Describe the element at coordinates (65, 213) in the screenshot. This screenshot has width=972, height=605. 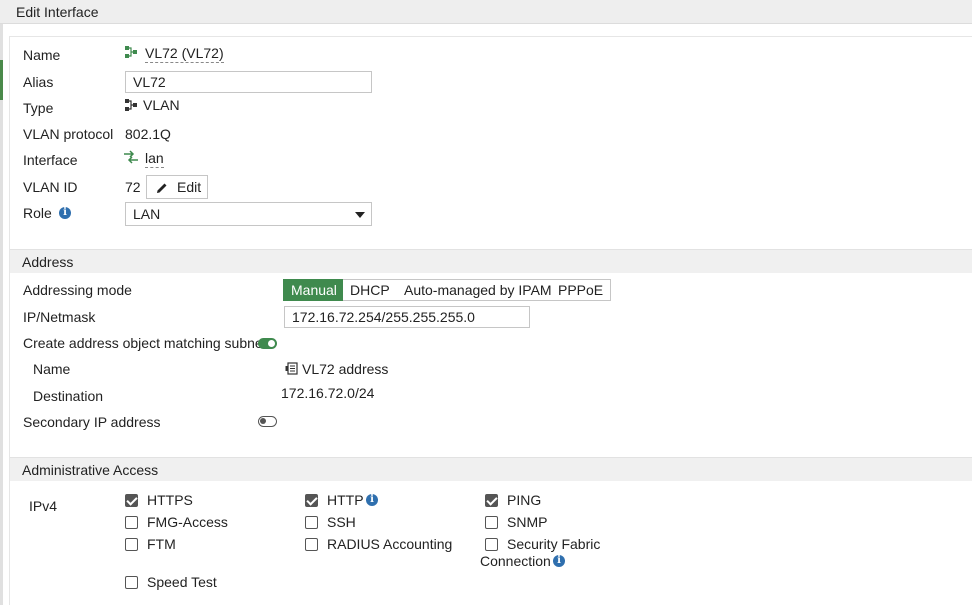
I see `role-info-icon: i` at that location.